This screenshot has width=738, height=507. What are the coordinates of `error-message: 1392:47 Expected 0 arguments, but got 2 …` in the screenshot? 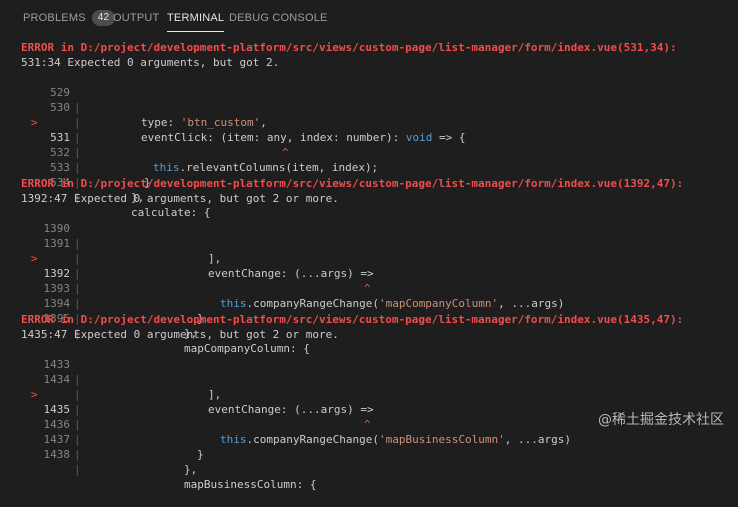 It's located at (180, 198).